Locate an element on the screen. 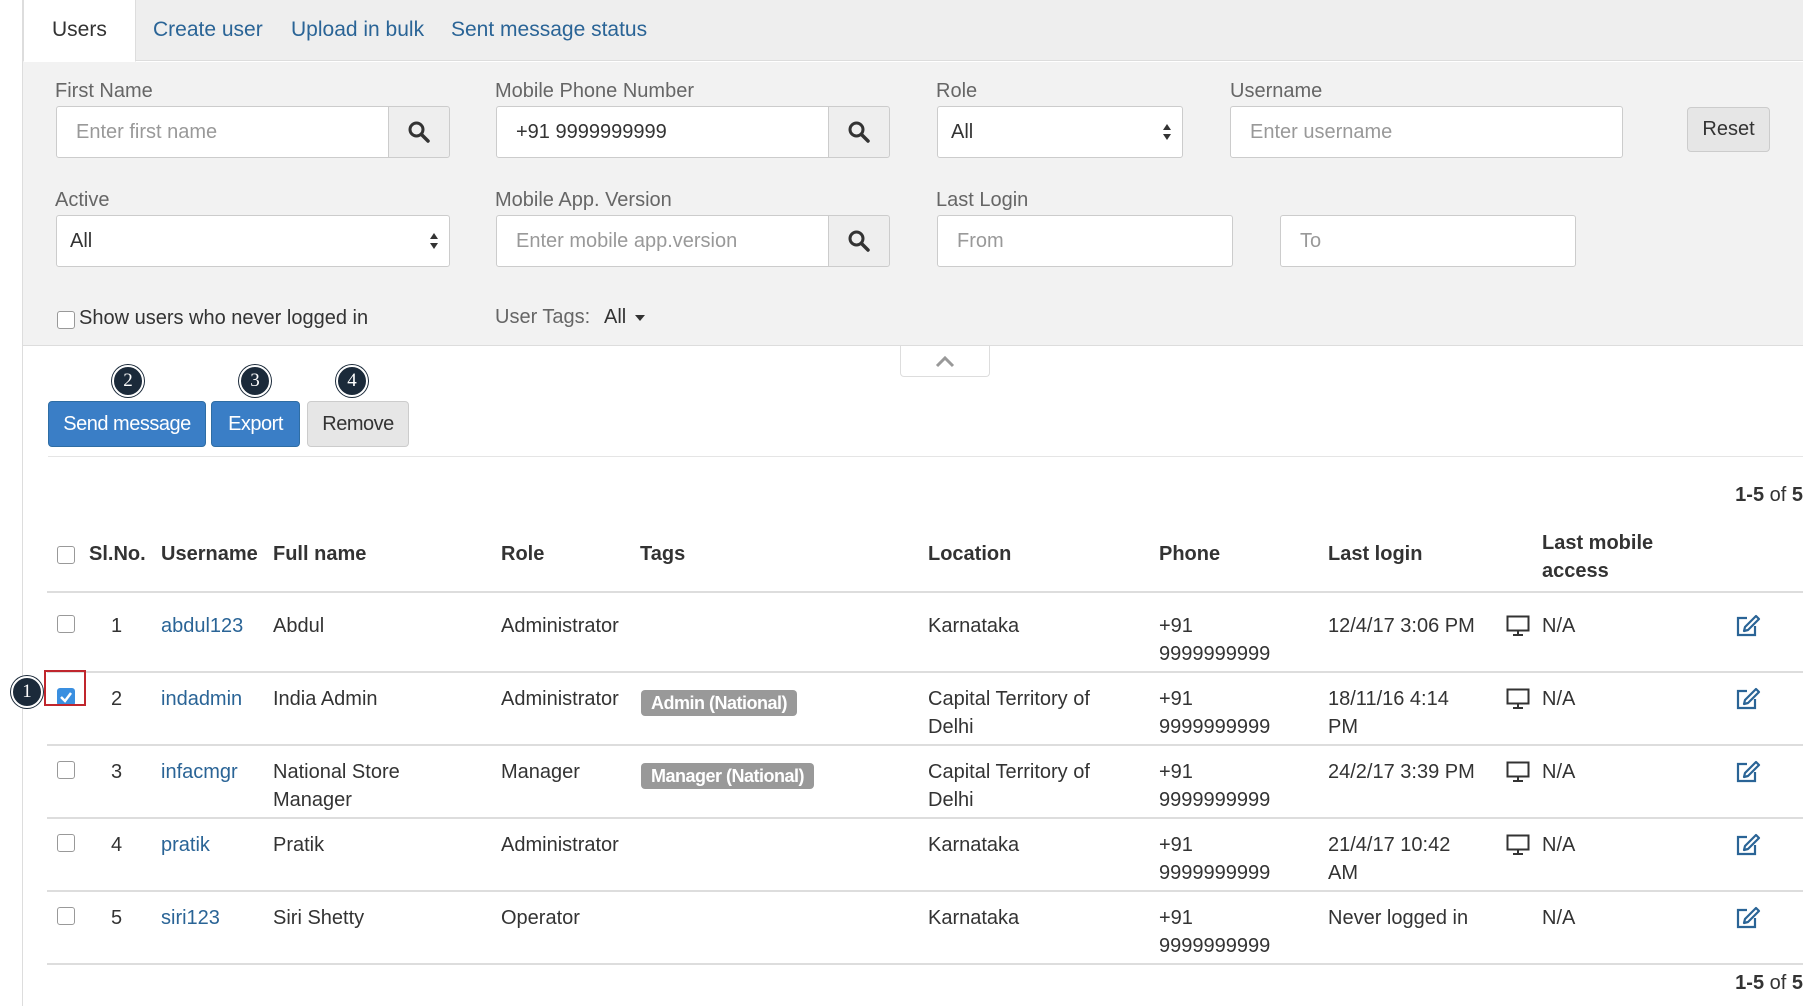 This screenshot has height=1006, width=1803. header-full-name: Full name is located at coordinates (320, 554).